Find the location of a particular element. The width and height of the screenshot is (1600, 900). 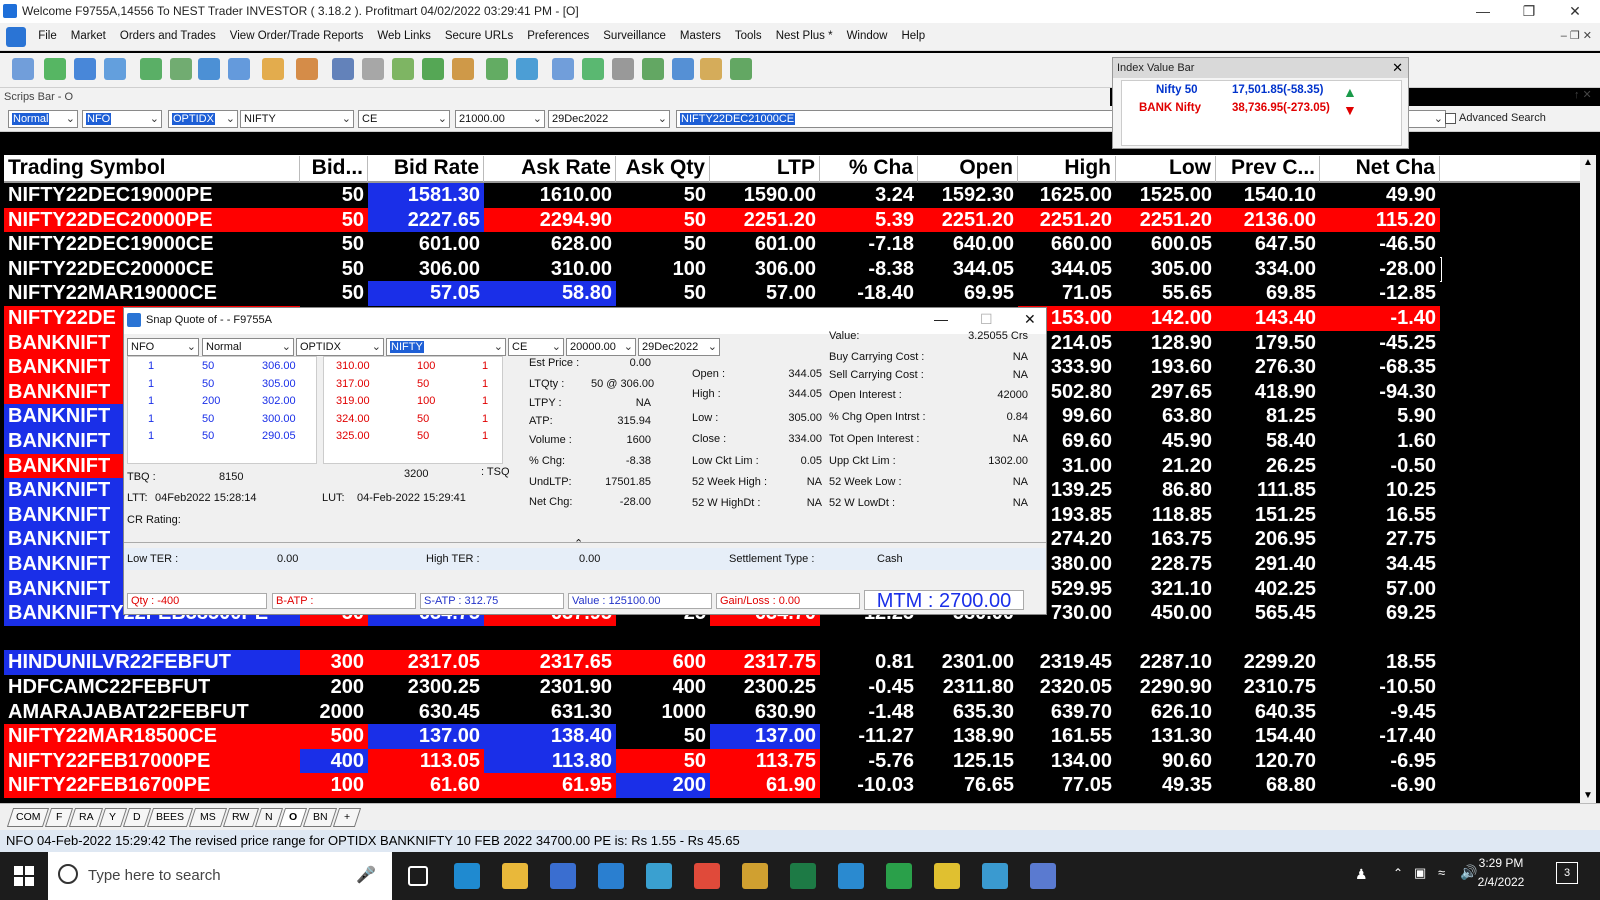

terminal-icon is located at coordinates (899, 876).